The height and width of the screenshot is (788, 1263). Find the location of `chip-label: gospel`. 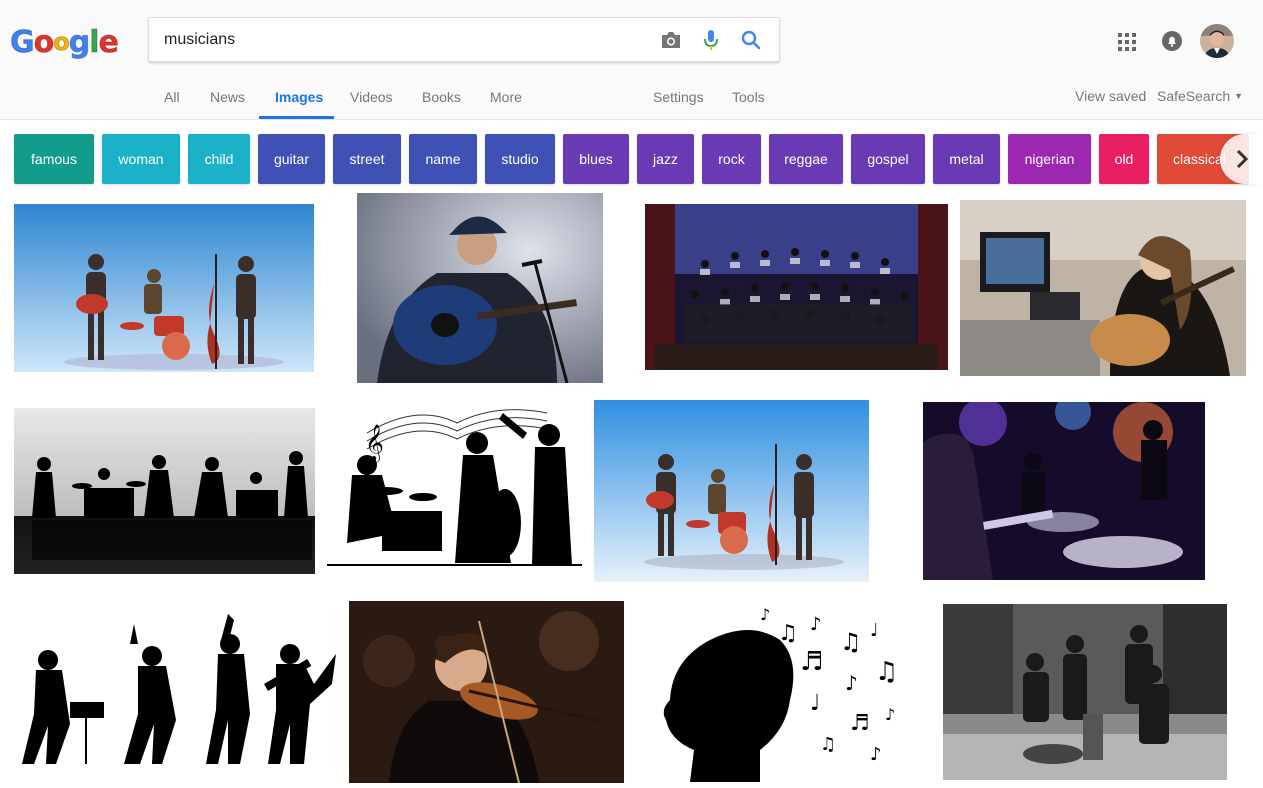

chip-label: gospel is located at coordinates (888, 159).